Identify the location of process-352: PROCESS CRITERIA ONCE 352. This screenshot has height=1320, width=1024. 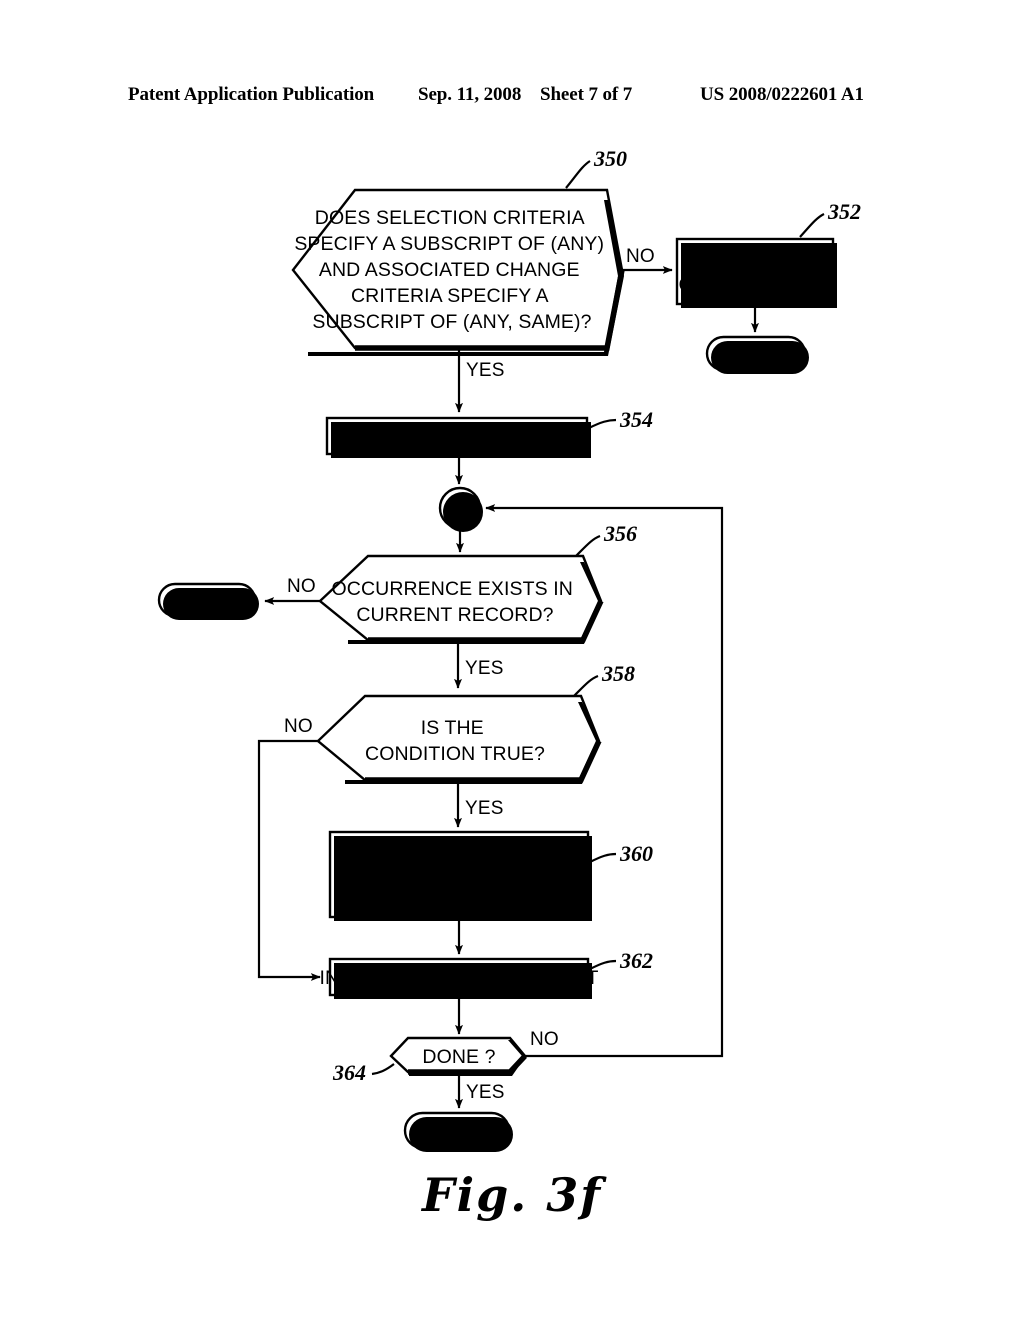
(768, 253).